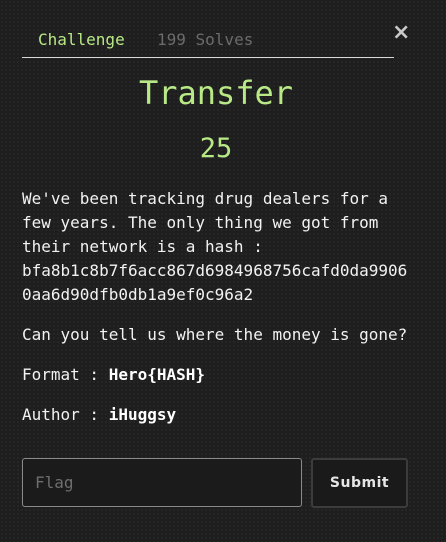 This screenshot has width=446, height=542. Describe the element at coordinates (215, 270) in the screenshot. I see `description-line: bfa8b1c8b7f6acc867d6984968756cafd0da9906` at that location.